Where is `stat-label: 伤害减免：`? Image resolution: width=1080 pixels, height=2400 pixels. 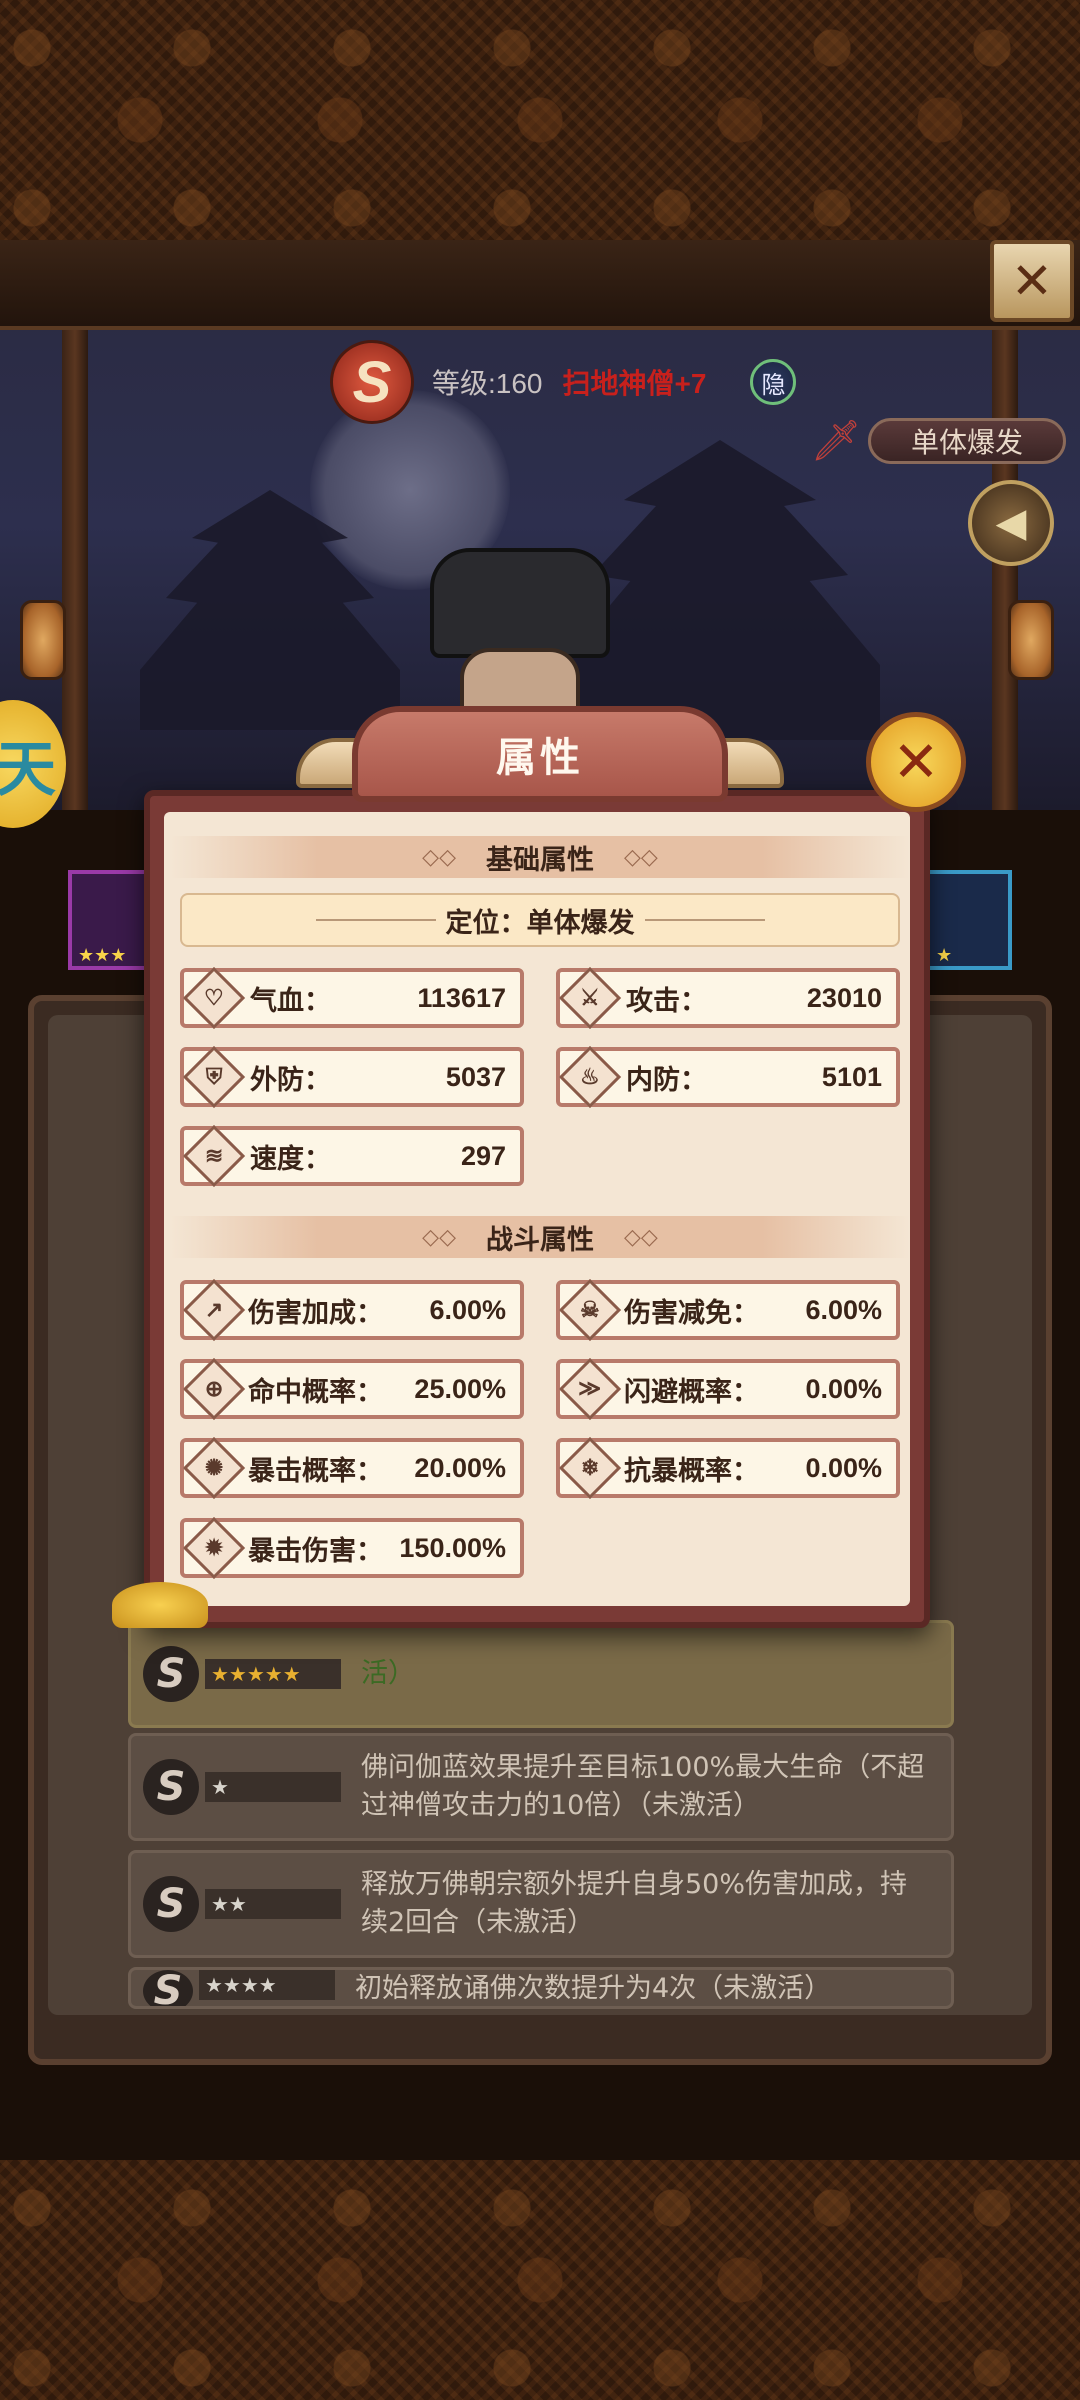 stat-label: 伤害减免： is located at coordinates (691, 1312).